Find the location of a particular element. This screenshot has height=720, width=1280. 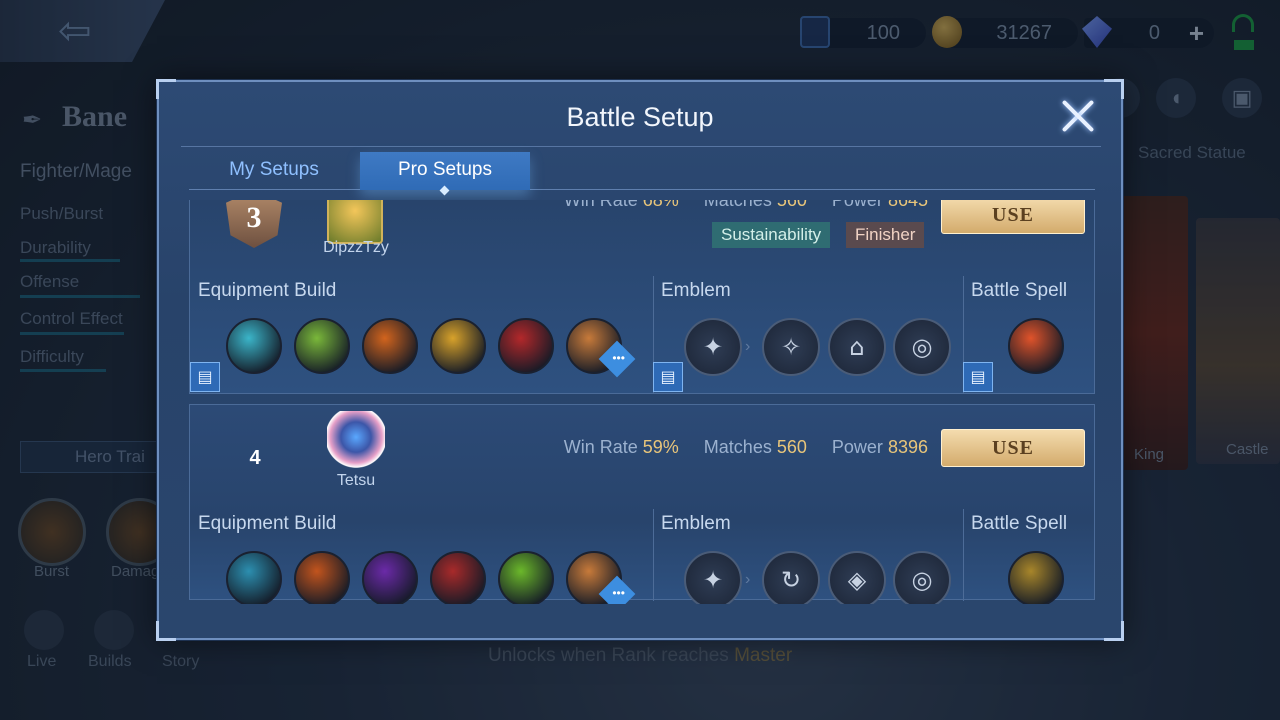

emblem-talent-icon: ⌂ is located at coordinates (857, 347).